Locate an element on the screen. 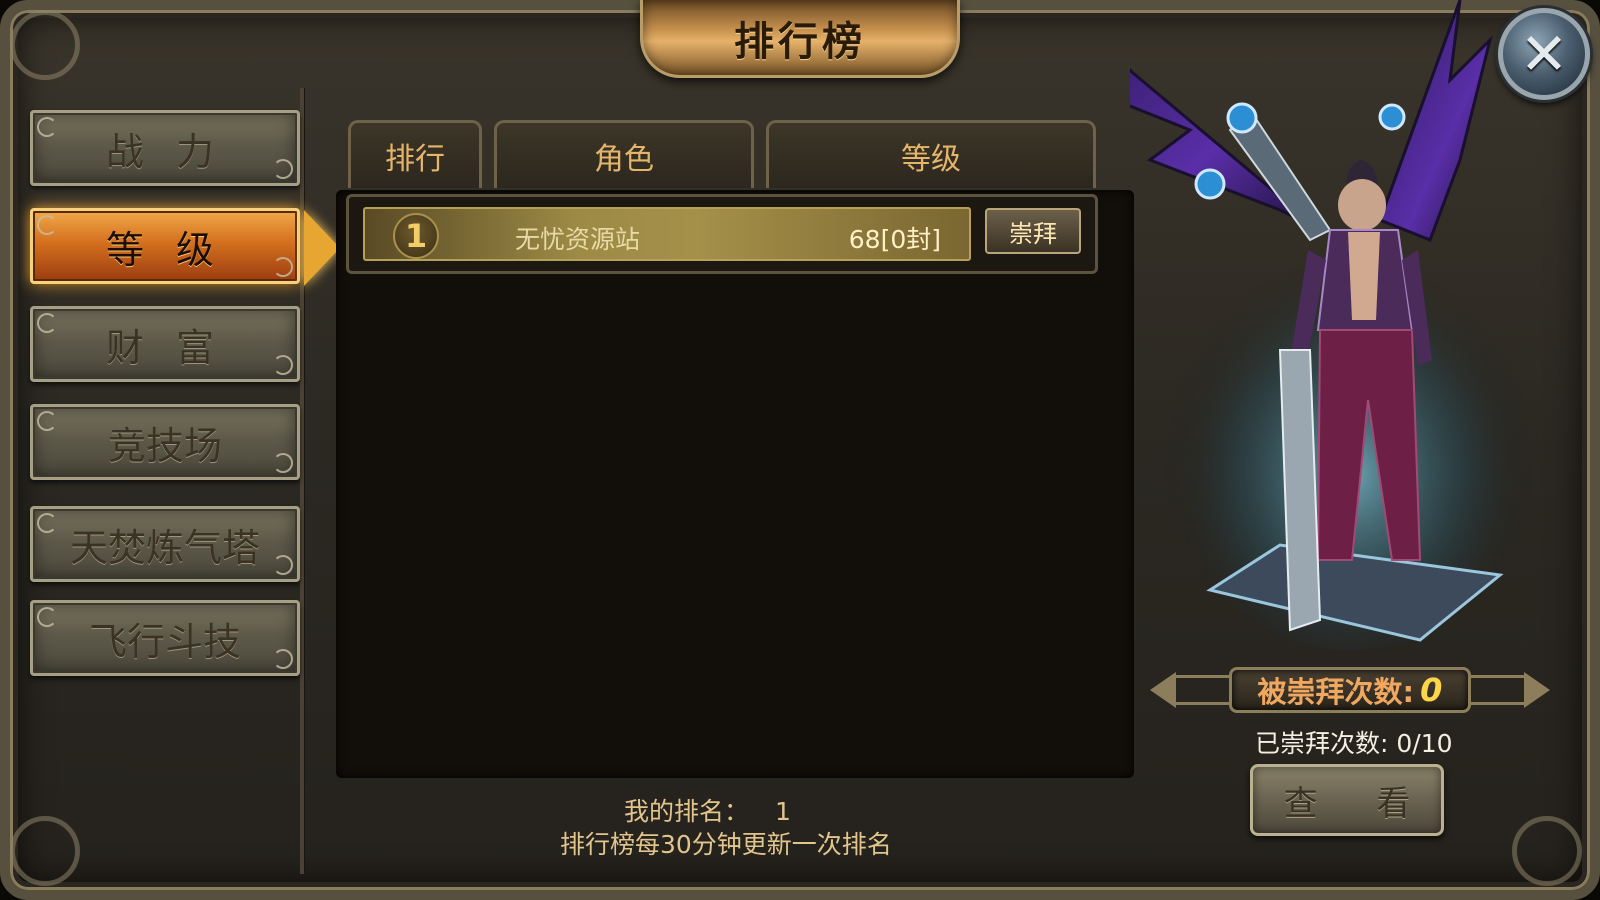 The width and height of the screenshot is (1600, 900). sidebar-divider is located at coordinates (302, 481).